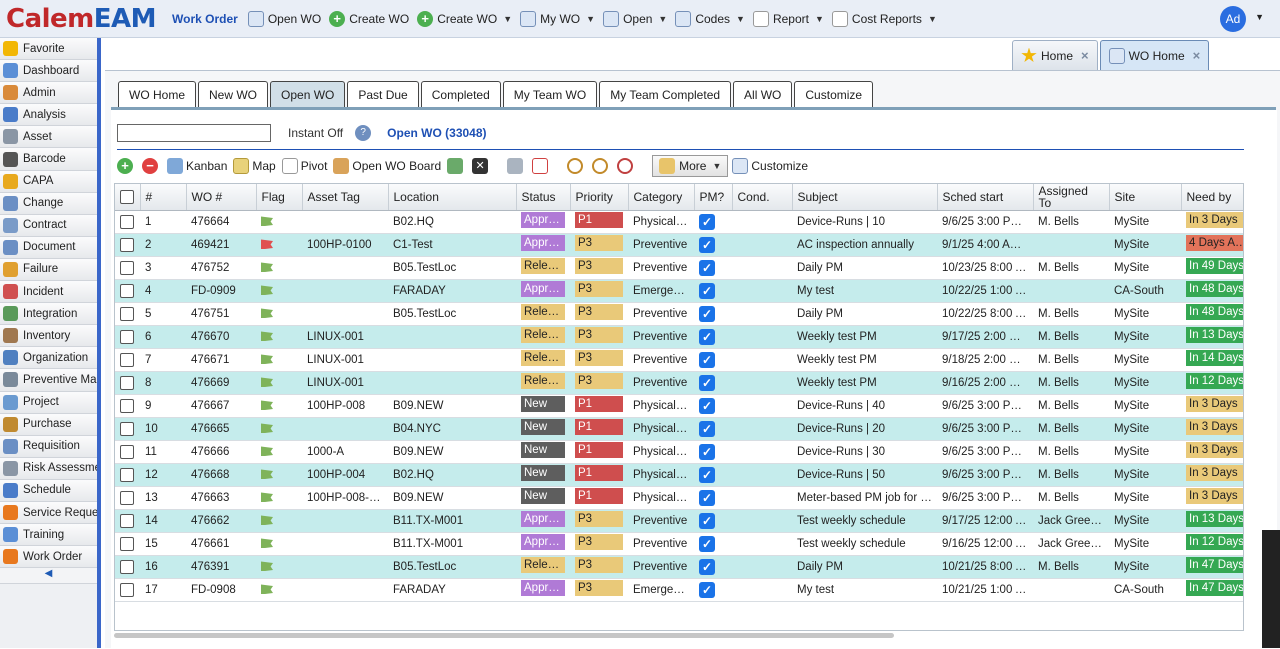  I want to click on column-header: Flag, so click(279, 197).